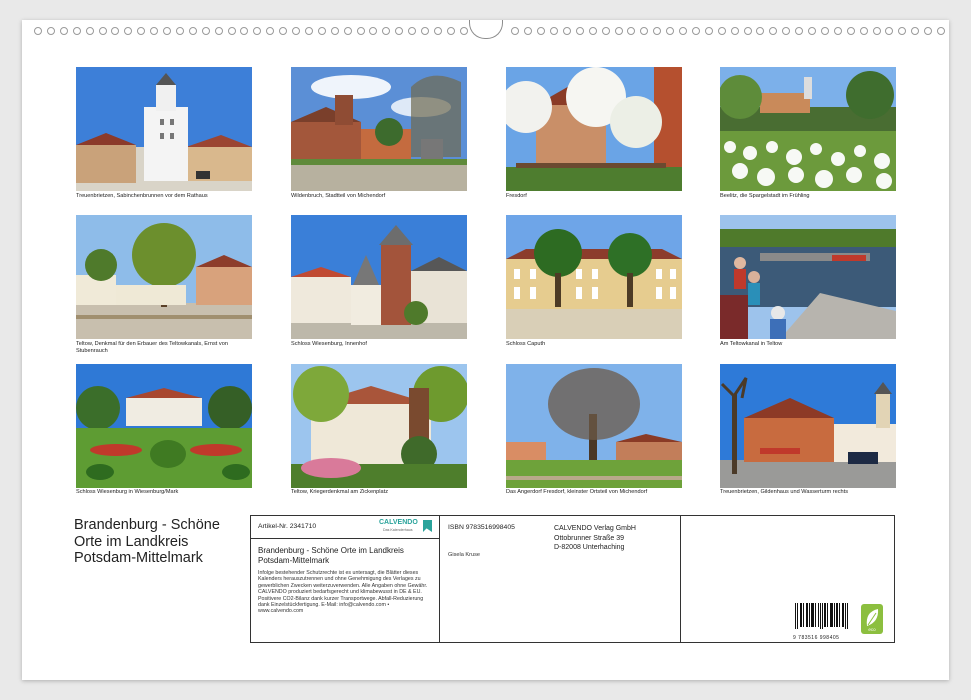 The height and width of the screenshot is (700, 971). What do you see at coordinates (589, 538) in the screenshot?
I see `publisher-street: Ottobrunner Straße 39` at bounding box center [589, 538].